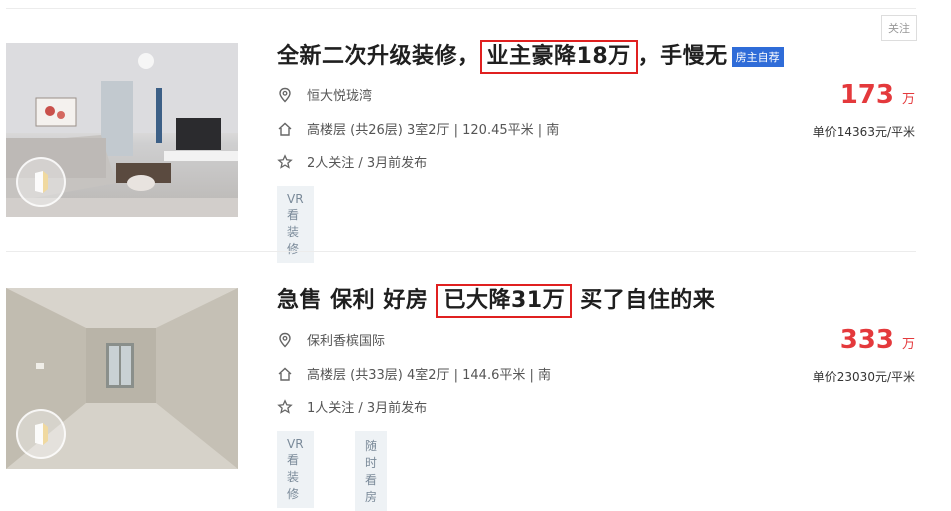 This screenshot has height=511, width=951. Describe the element at coordinates (378, 56) in the screenshot. I see `title-text: 全新二次升级装修，` at that location.